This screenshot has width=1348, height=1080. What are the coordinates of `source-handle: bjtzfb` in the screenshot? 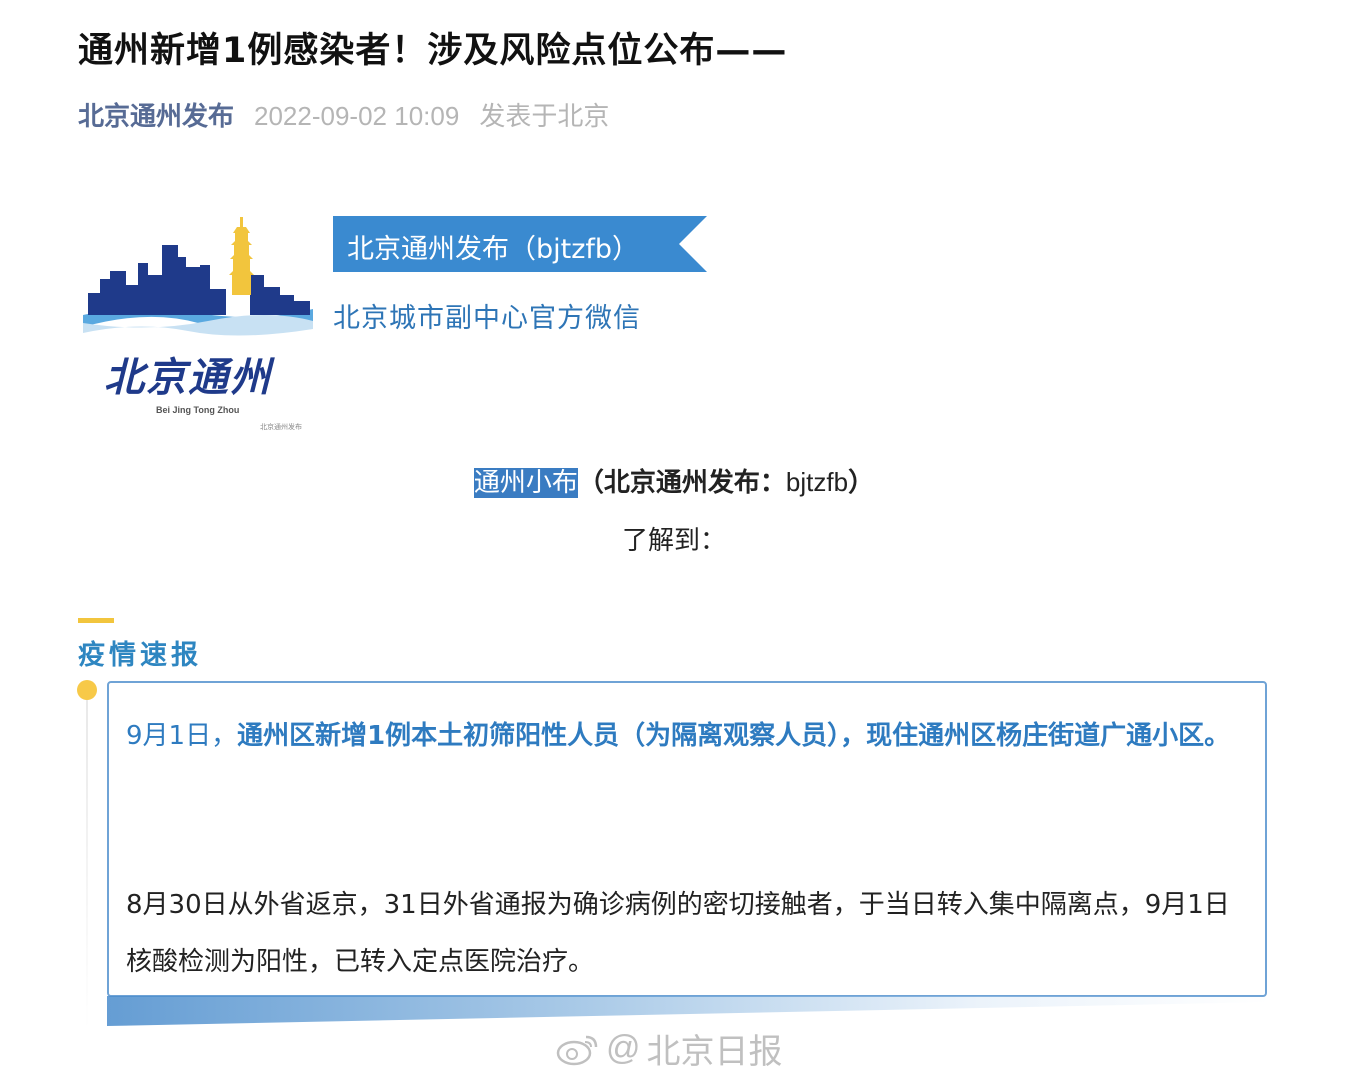 It's located at (817, 482).